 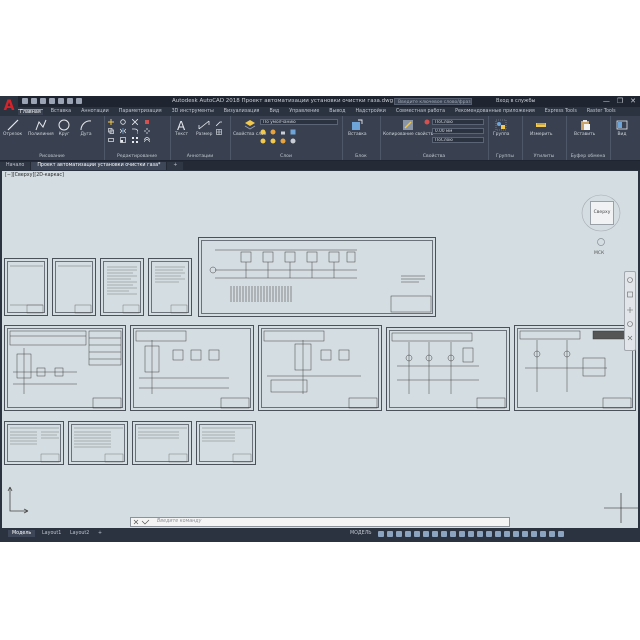 What do you see at coordinates (147, 140) in the screenshot?
I see `offset-icon` at bounding box center [147, 140].